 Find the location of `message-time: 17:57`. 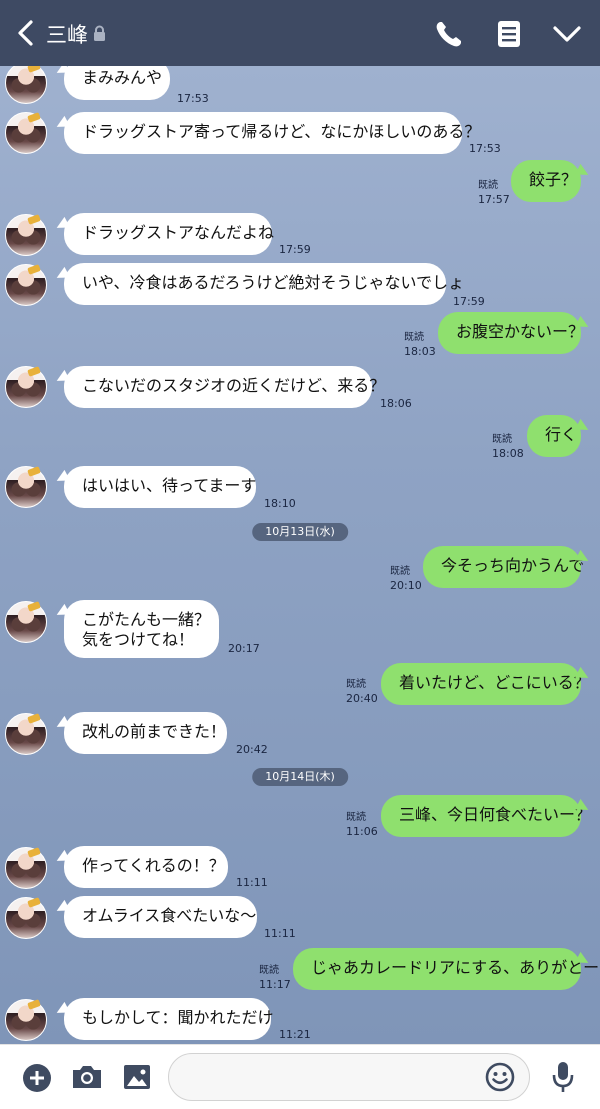

message-time: 17:57 is located at coordinates (494, 199).